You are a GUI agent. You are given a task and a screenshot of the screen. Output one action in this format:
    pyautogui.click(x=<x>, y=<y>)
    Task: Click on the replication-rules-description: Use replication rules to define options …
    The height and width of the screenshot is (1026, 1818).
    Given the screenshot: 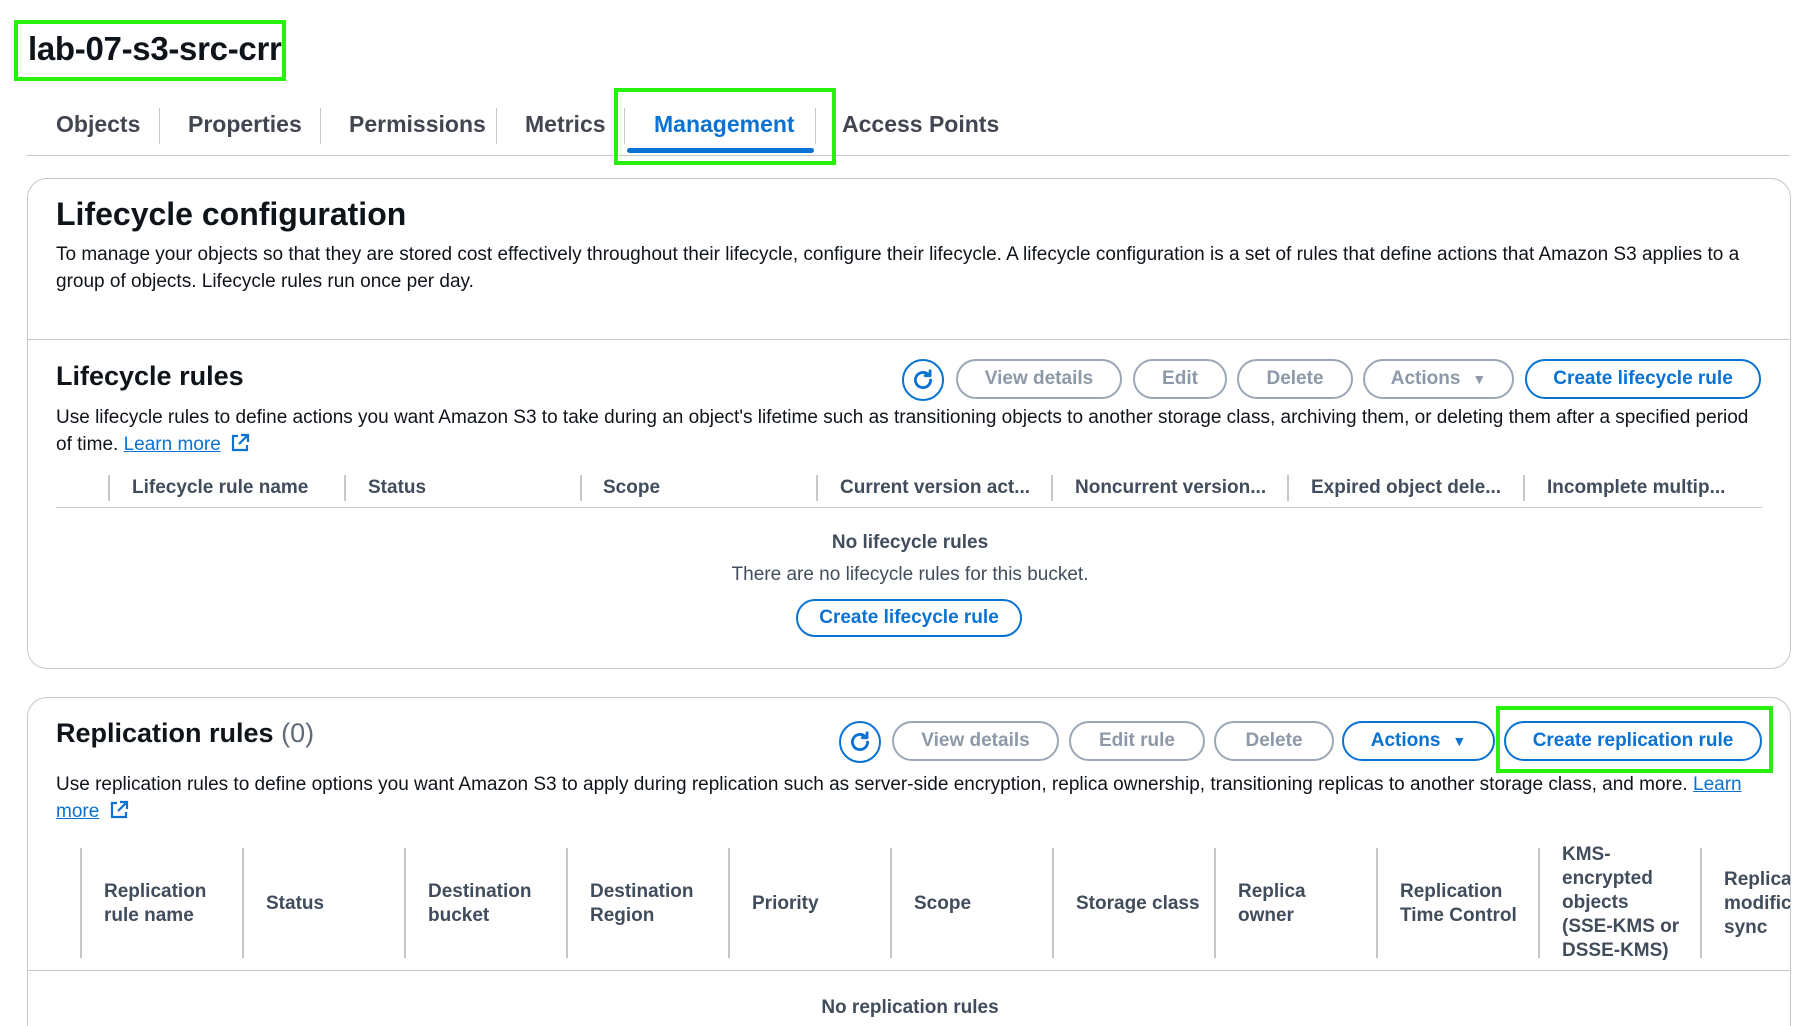 What is the action you would take?
    pyautogui.click(x=906, y=798)
    